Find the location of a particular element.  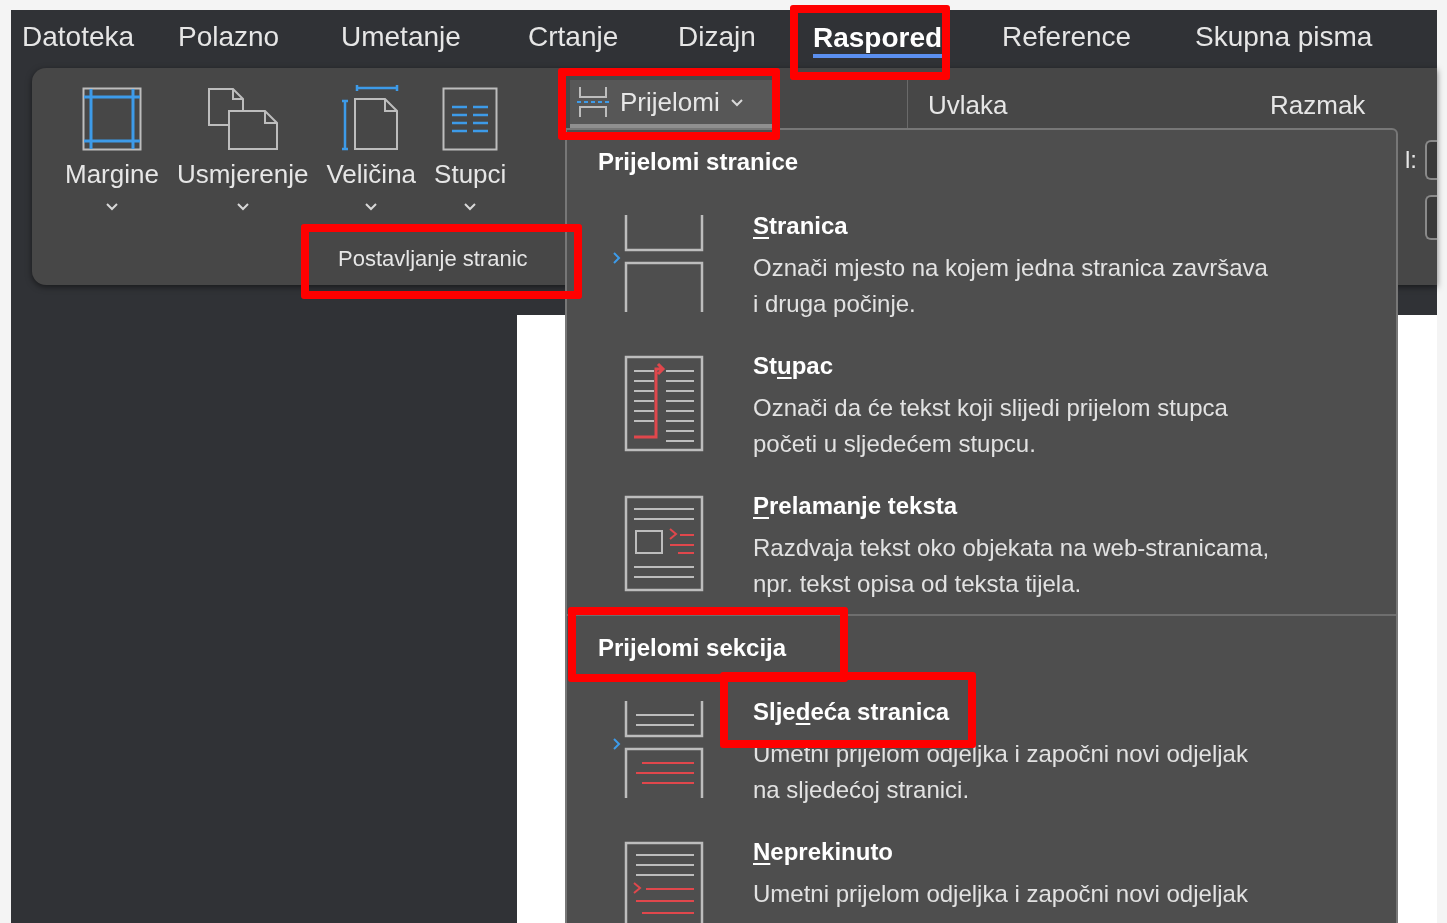

indent-label: Uvlaka is located at coordinates (968, 105).